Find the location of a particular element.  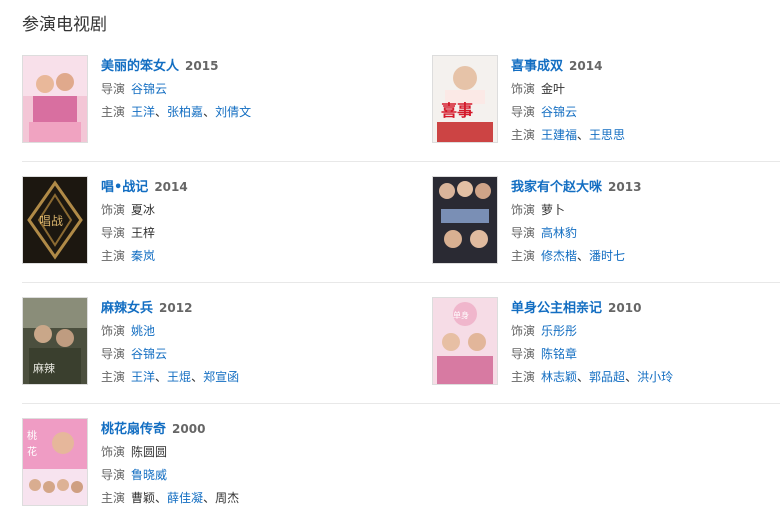

poster-image: 麻辣 is located at coordinates (55, 341).